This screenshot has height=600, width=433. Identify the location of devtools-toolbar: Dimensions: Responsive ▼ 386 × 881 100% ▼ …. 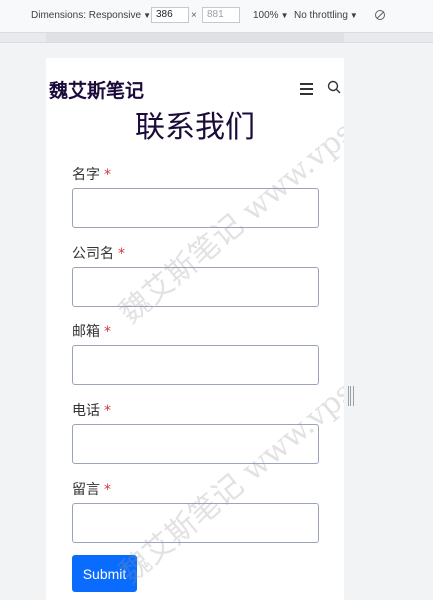
(216, 16).